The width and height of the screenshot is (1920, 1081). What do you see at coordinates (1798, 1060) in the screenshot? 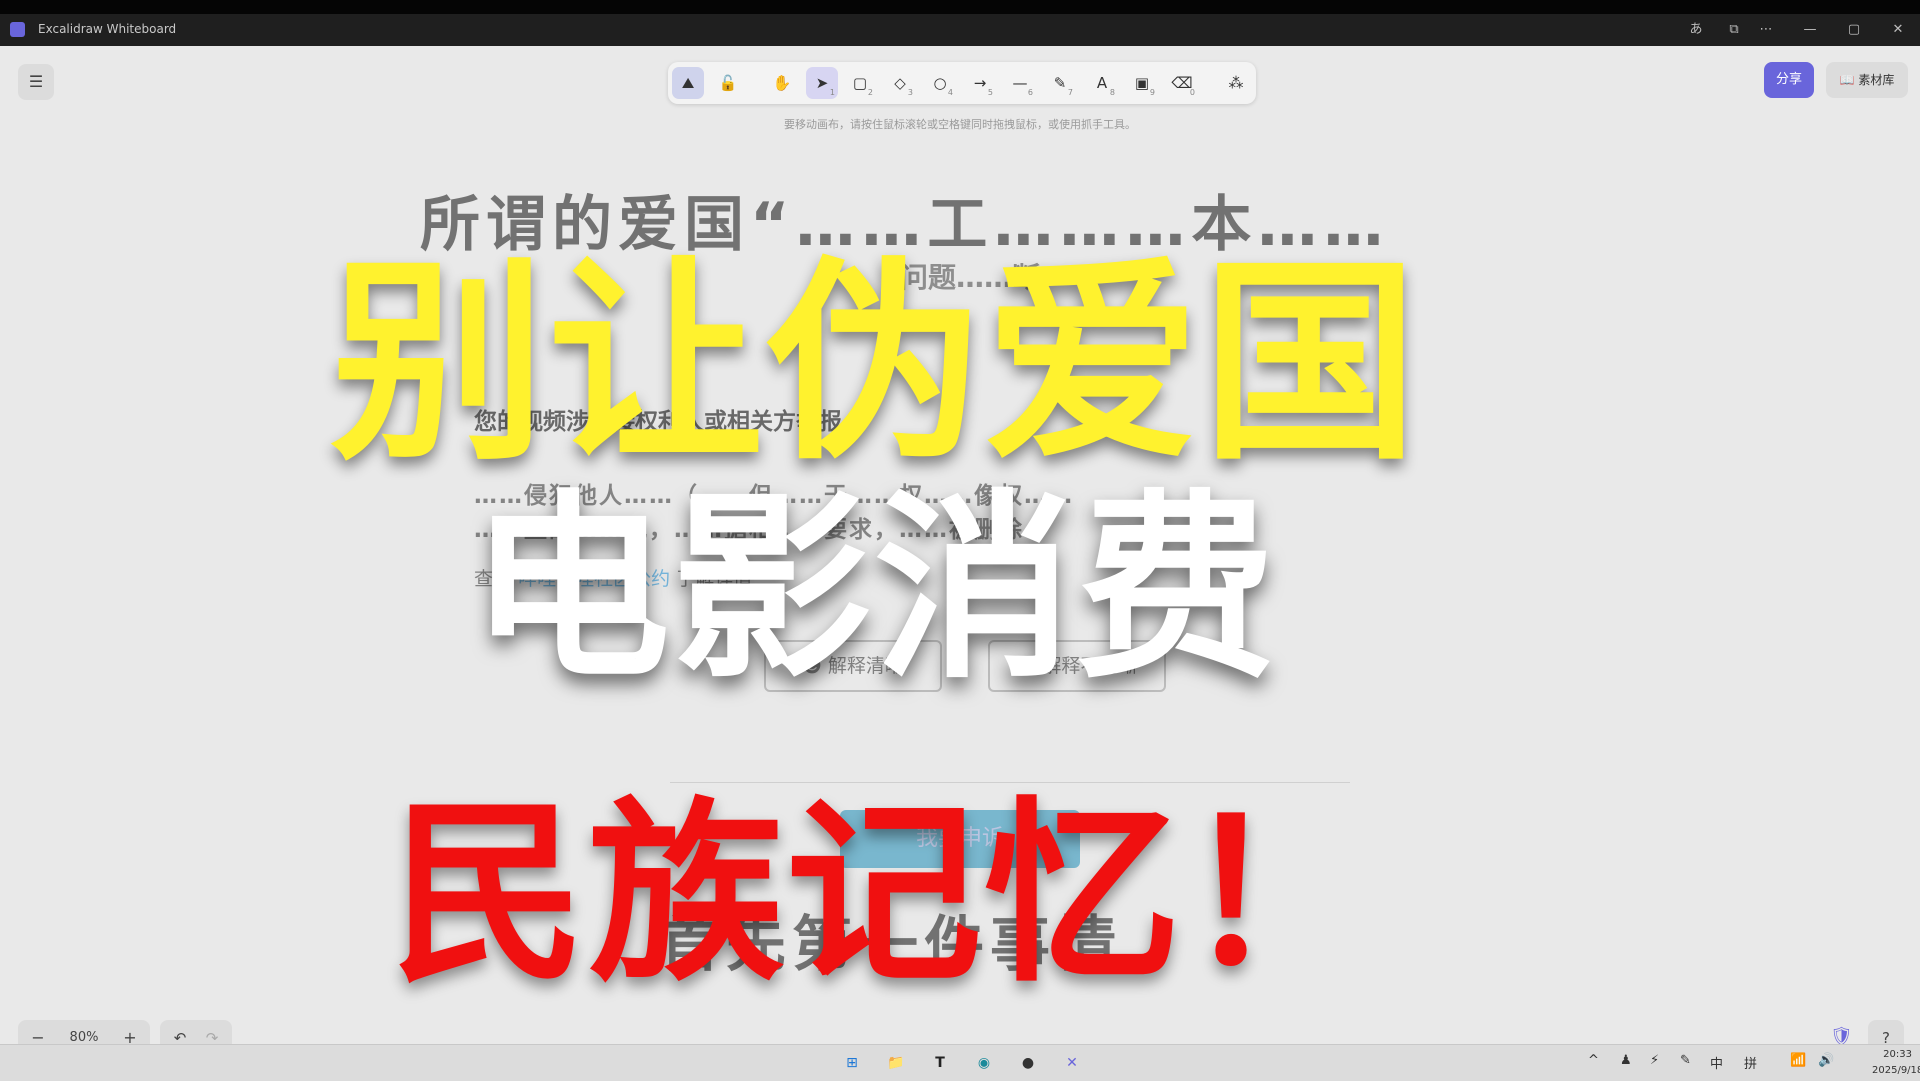
I see `wifi-icon: 📶` at bounding box center [1798, 1060].